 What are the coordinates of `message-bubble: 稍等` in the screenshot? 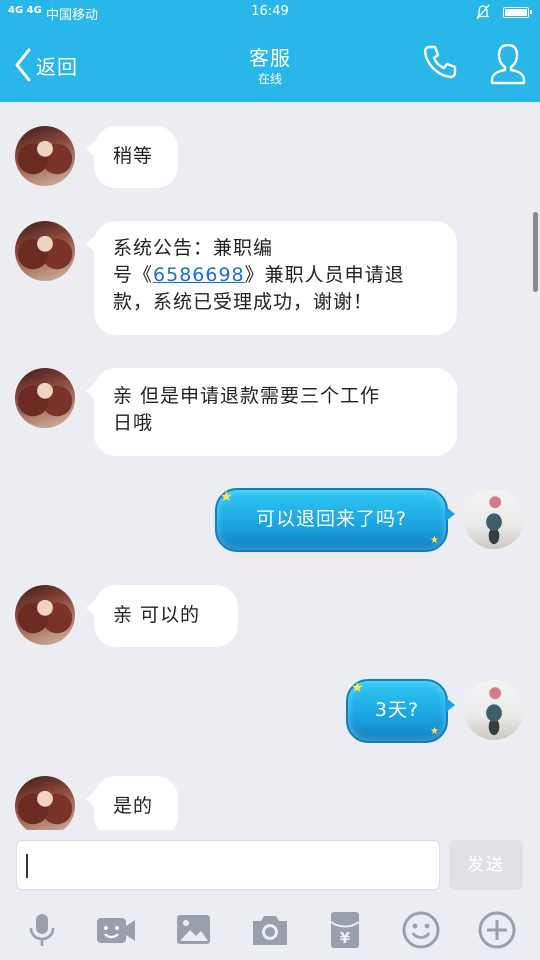 It's located at (132, 157).